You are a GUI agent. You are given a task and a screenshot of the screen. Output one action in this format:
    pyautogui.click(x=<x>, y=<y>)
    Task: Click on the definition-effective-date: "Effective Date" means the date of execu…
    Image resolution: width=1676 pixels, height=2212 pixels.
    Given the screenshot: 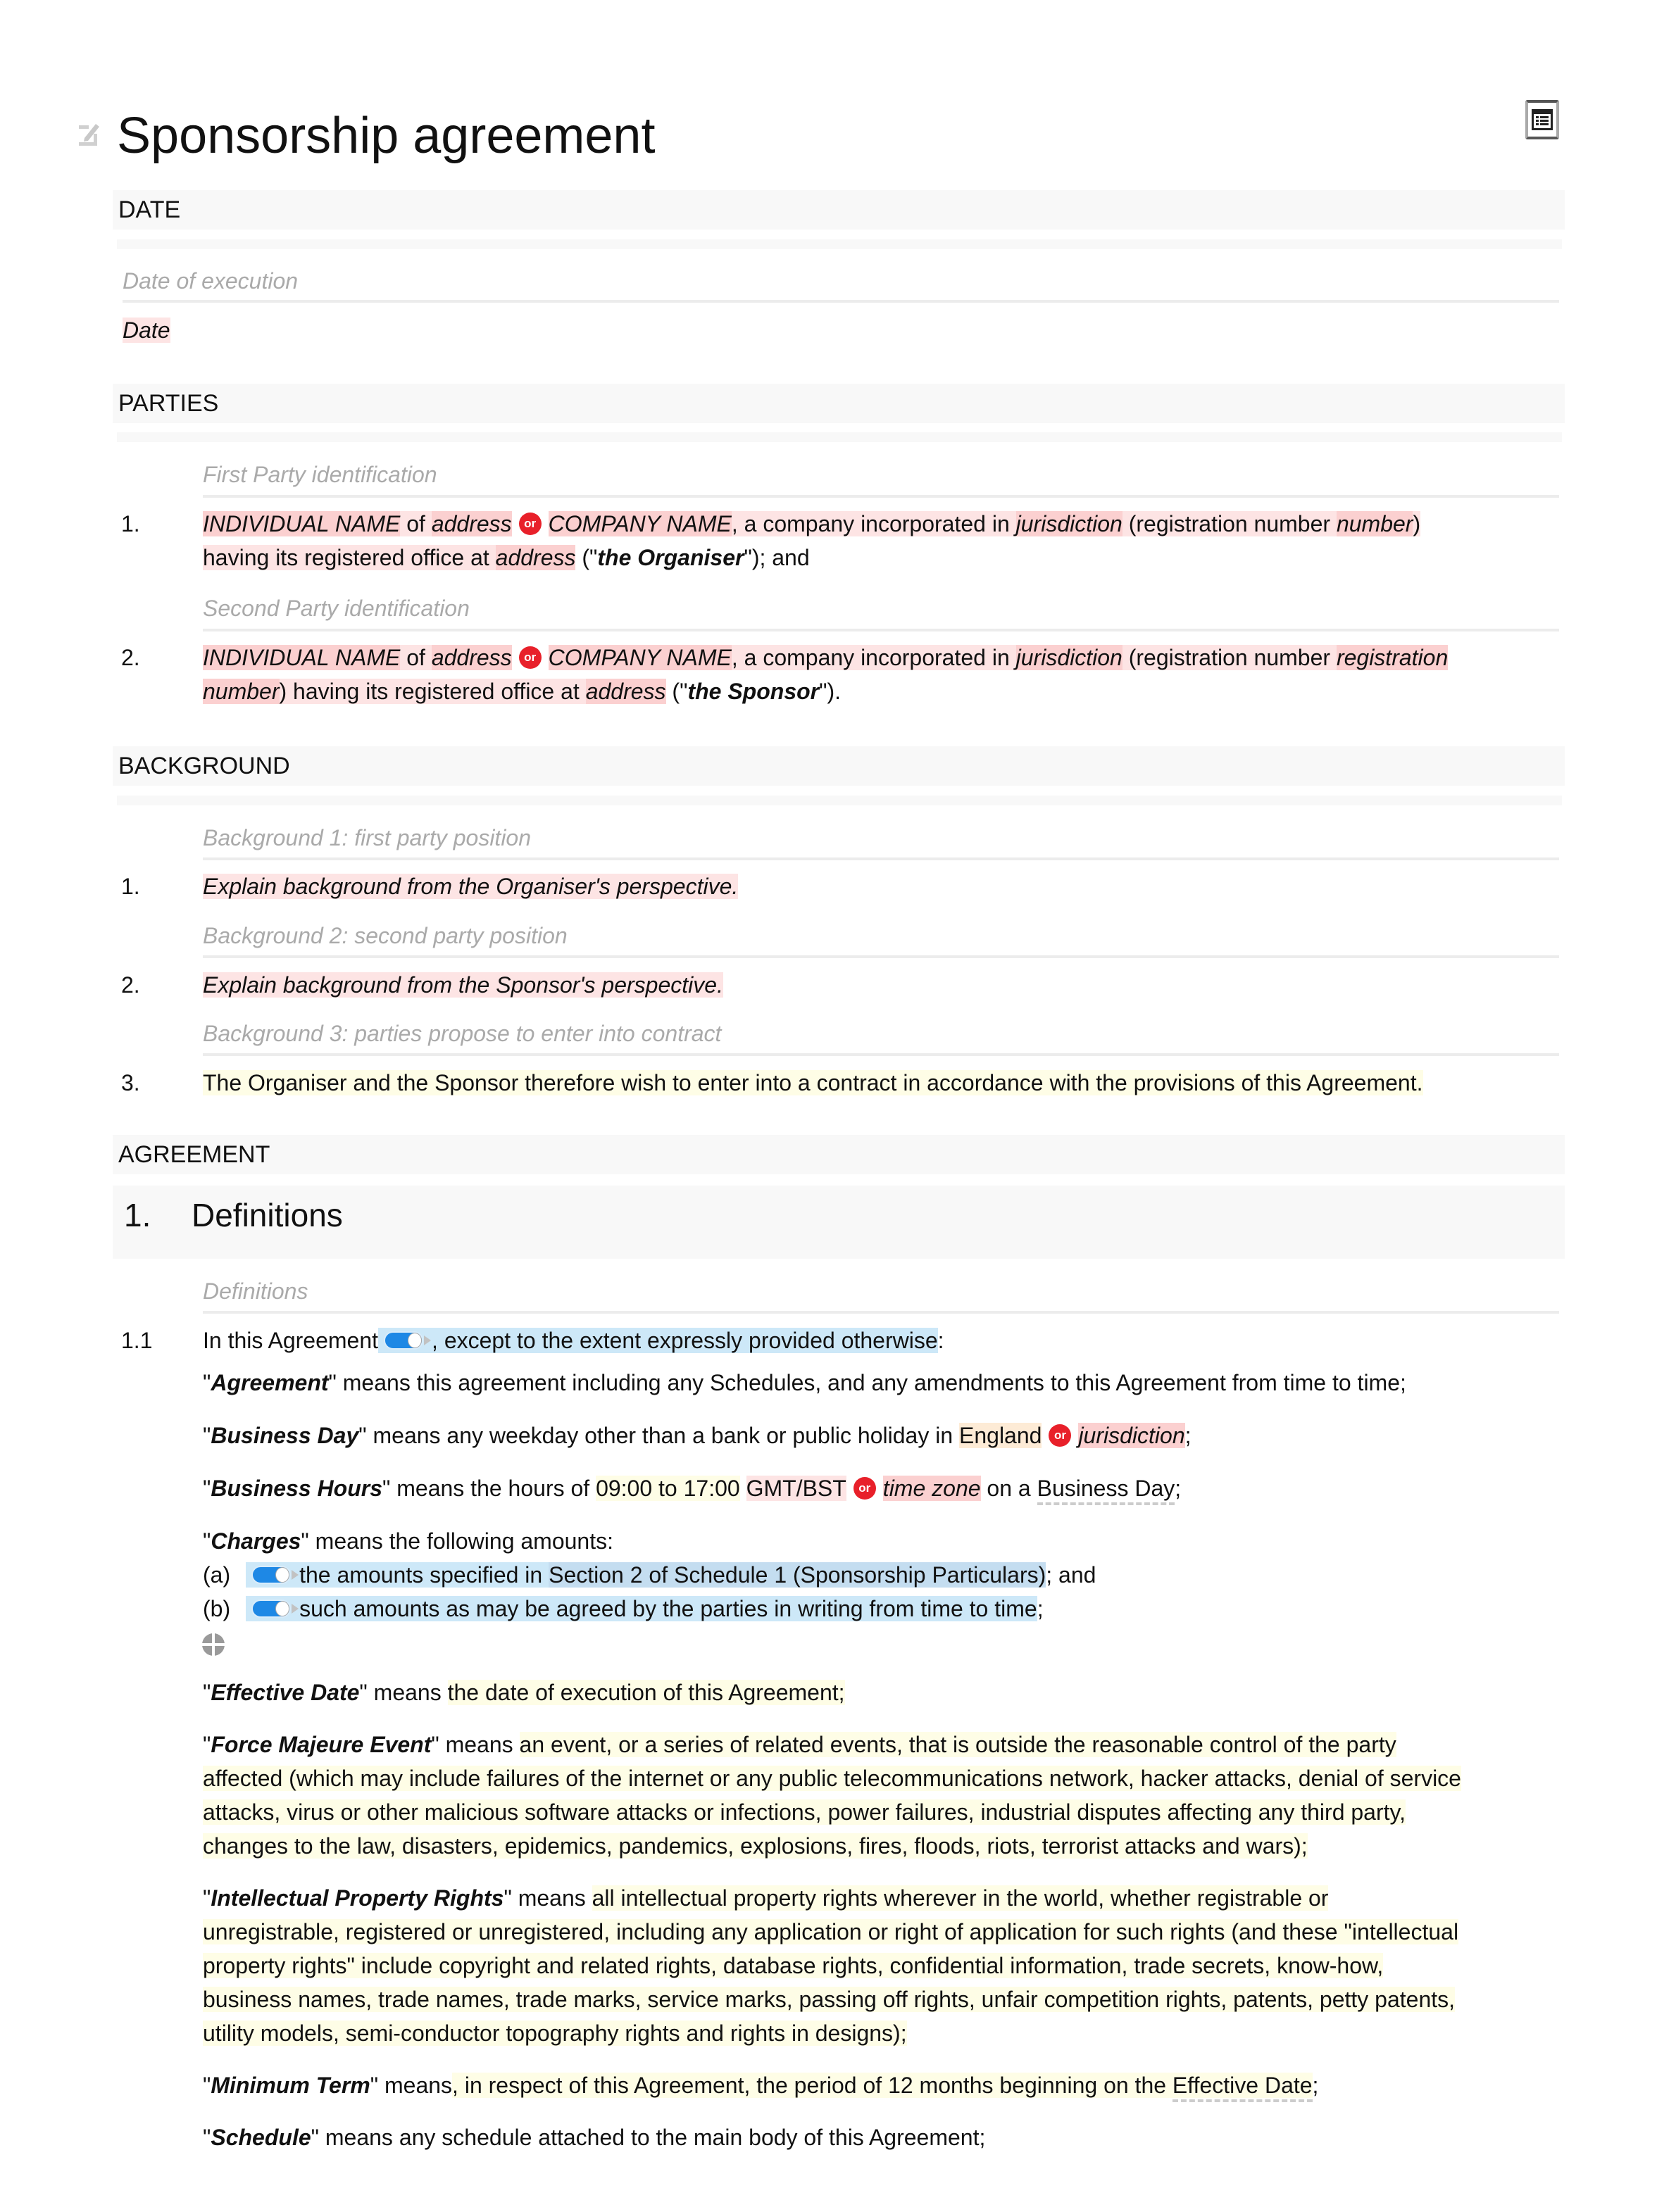 What is the action you would take?
    pyautogui.click(x=524, y=1692)
    